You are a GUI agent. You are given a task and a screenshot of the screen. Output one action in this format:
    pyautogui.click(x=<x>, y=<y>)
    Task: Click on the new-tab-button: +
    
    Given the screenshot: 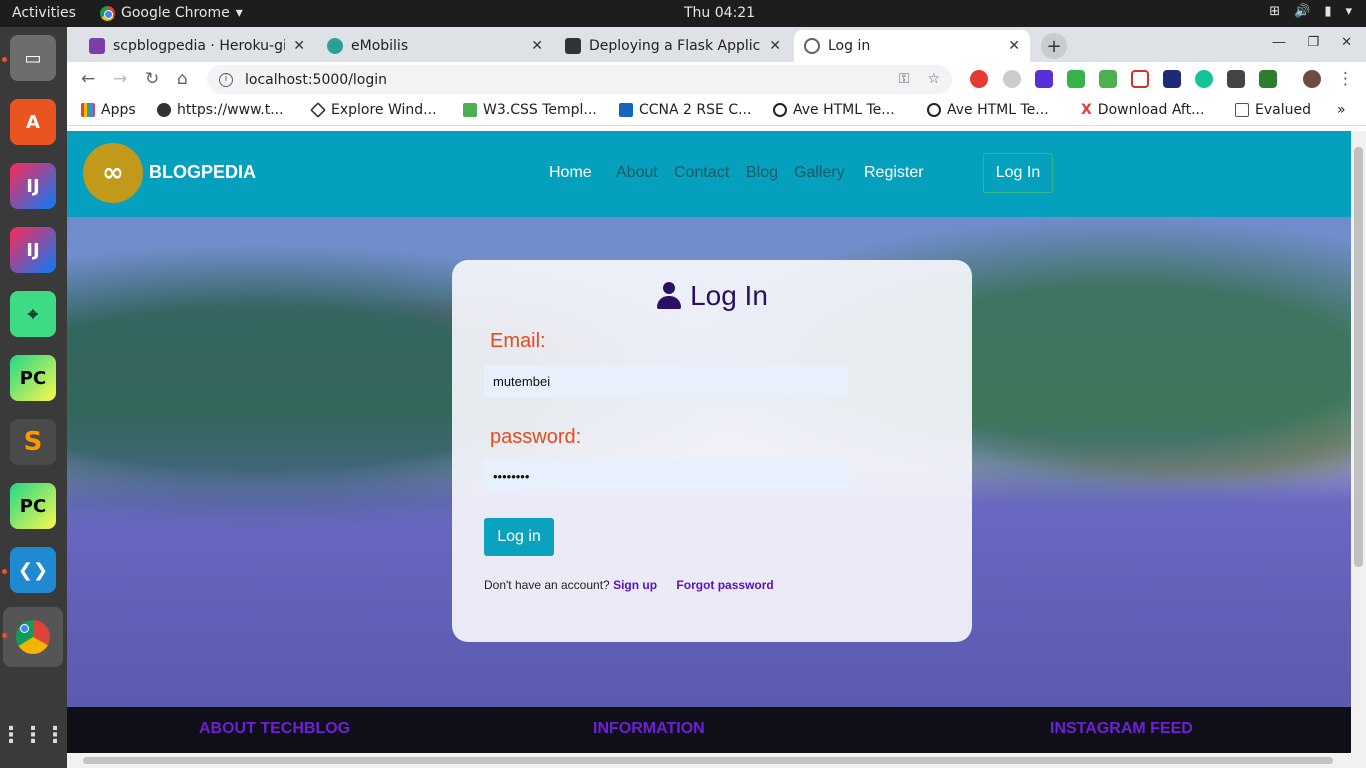 What is the action you would take?
    pyautogui.click(x=1054, y=46)
    